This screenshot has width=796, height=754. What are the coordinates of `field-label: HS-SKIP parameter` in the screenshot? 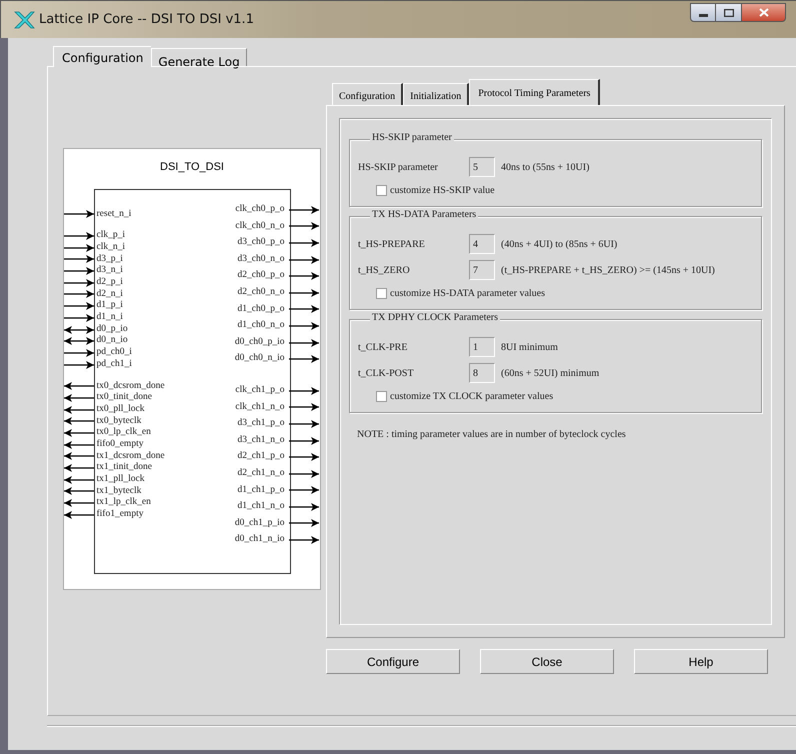 It's located at (398, 167).